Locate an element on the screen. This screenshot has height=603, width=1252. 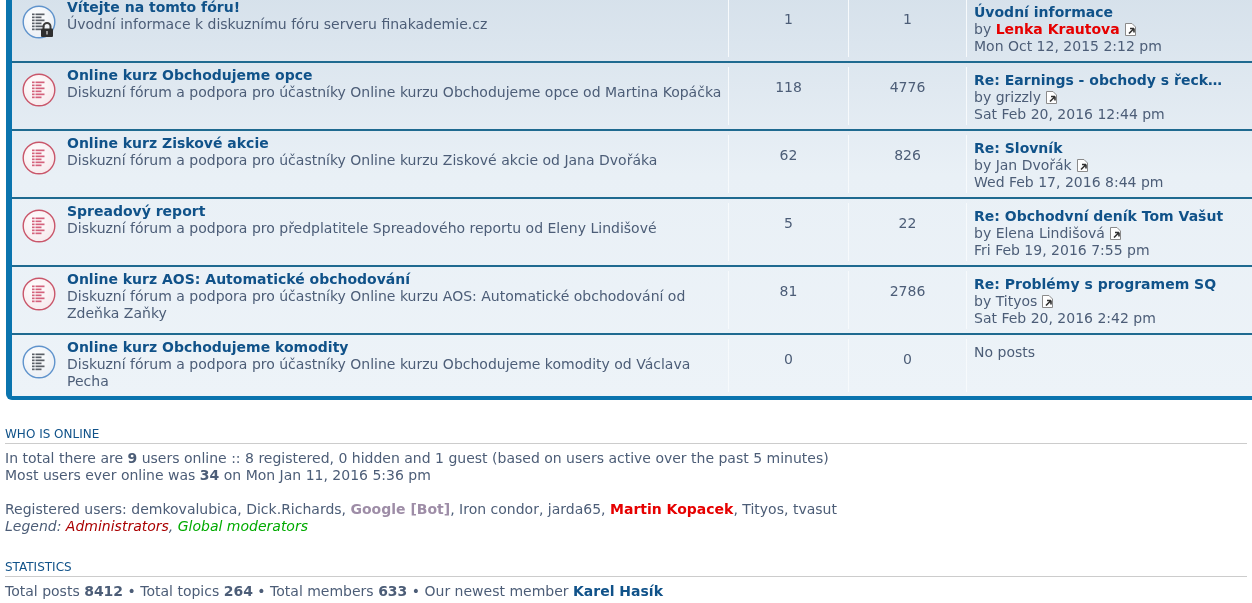
forum-title-link: Online kurz Ziskové akcie is located at coordinates (168, 143).